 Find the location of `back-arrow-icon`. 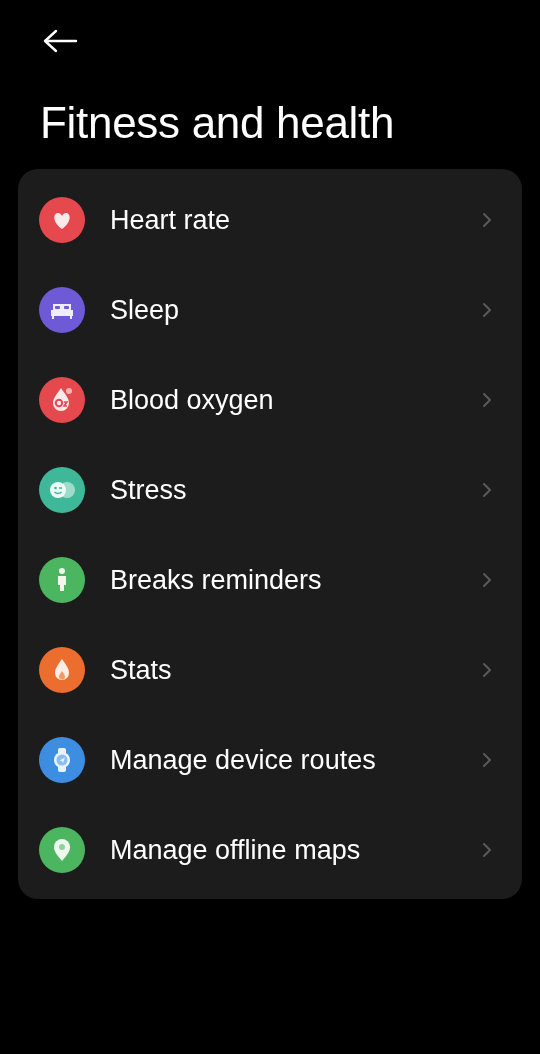

back-arrow-icon is located at coordinates (60, 41).